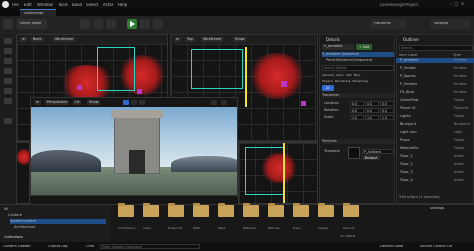 This screenshot has width=474, height=251. I want to click on details-filter-tabs-2: Physics Rendering Streaming, so click(358, 81).